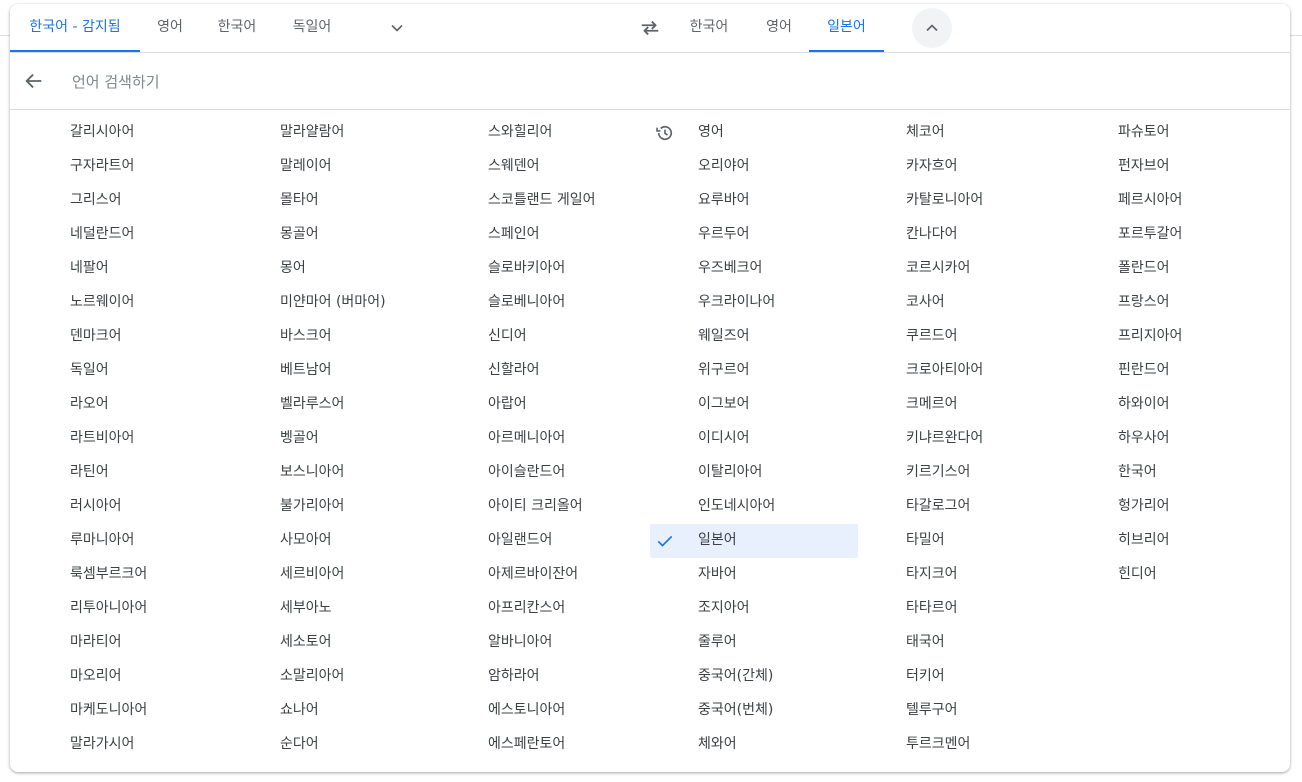  Describe the element at coordinates (336, 677) in the screenshot. I see `language-item: 소말리아어` at that location.